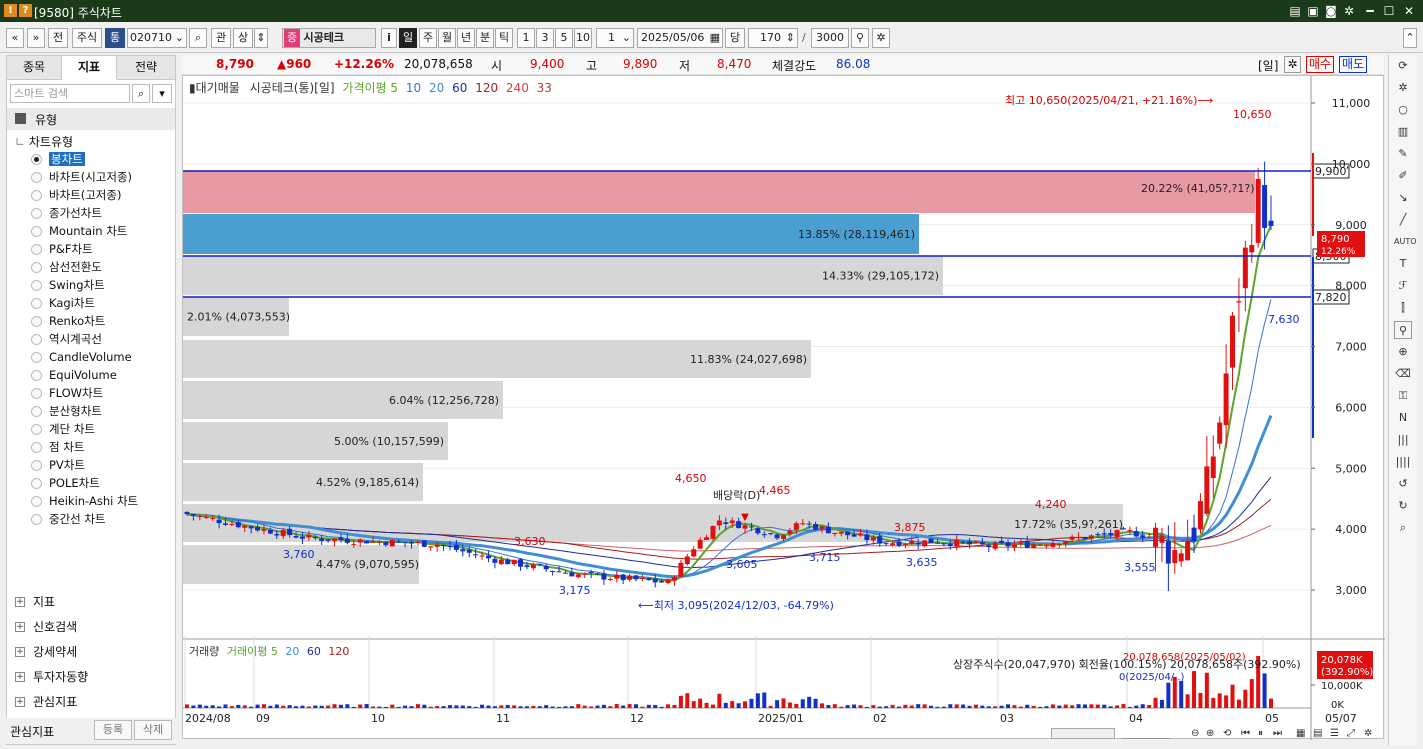 The height and width of the screenshot is (749, 1423). Describe the element at coordinates (773, 38) in the screenshot. I see `count-input: 170 ⇕` at that location.